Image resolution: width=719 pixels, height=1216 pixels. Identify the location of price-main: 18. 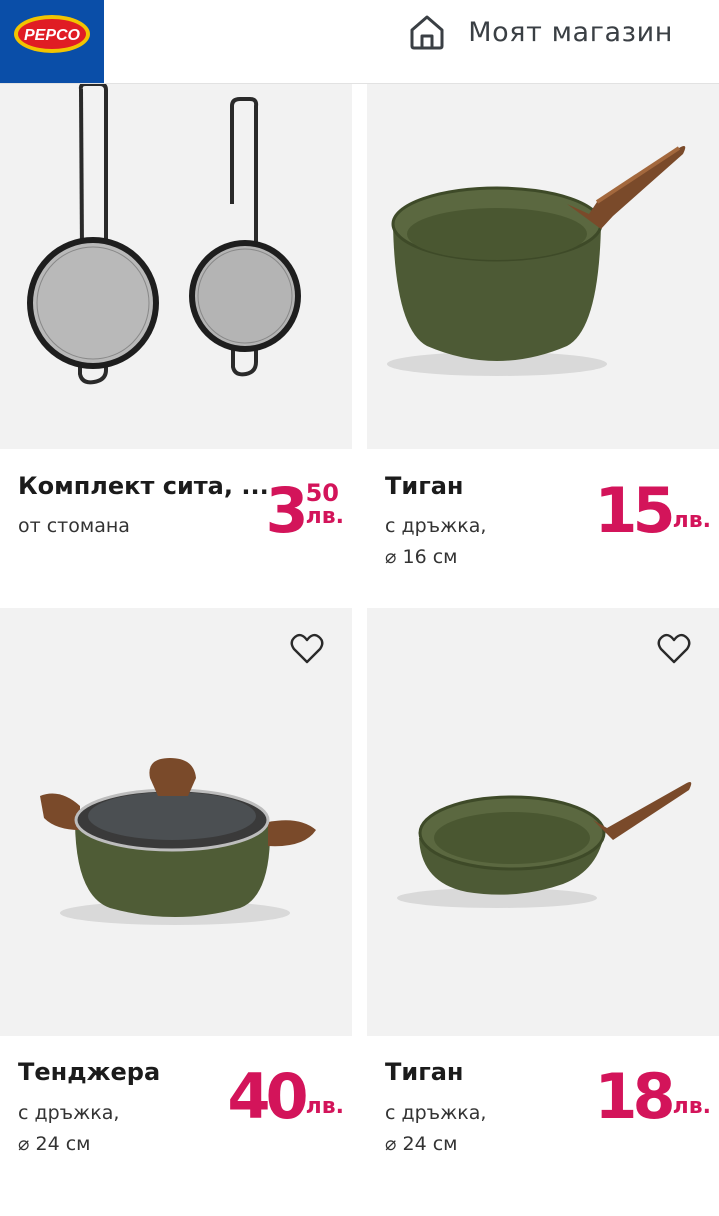
(634, 1096).